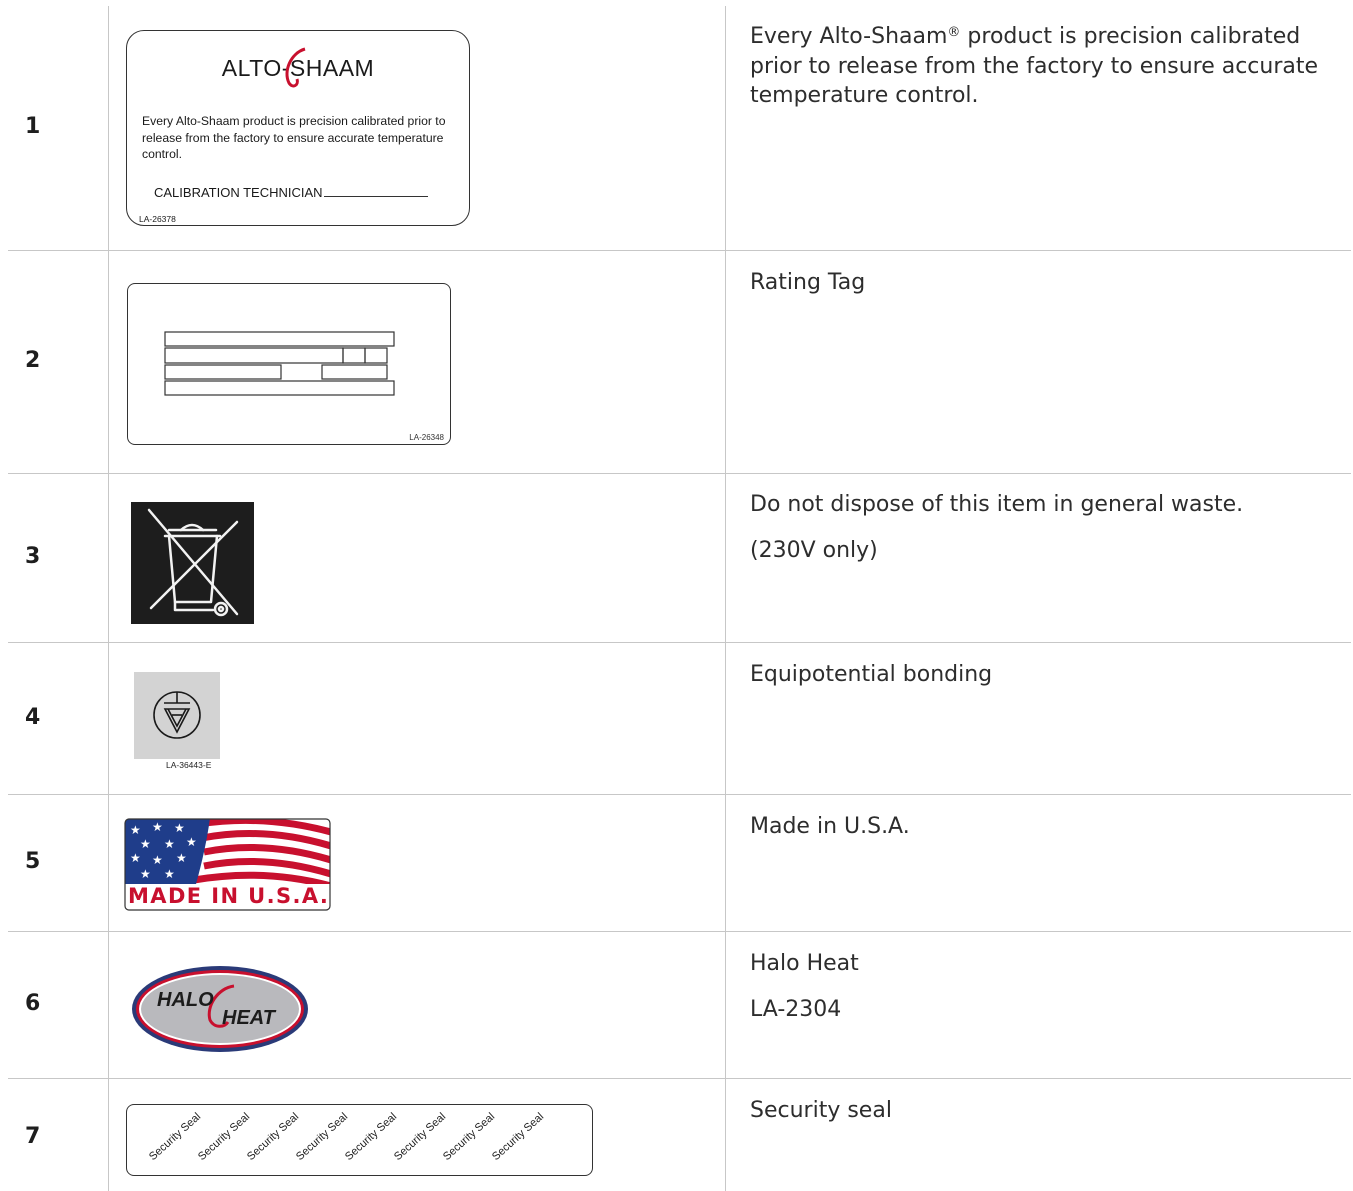 Image resolution: width=1353 pixels, height=1191 pixels. Describe the element at coordinates (871, 674) in the screenshot. I see `description-text: Equipotential bonding` at that location.